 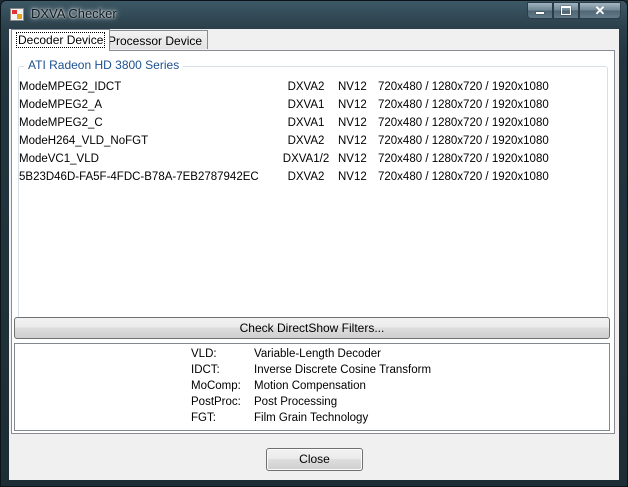 I want to click on tab-label: Processor Device, so click(x=155, y=41).